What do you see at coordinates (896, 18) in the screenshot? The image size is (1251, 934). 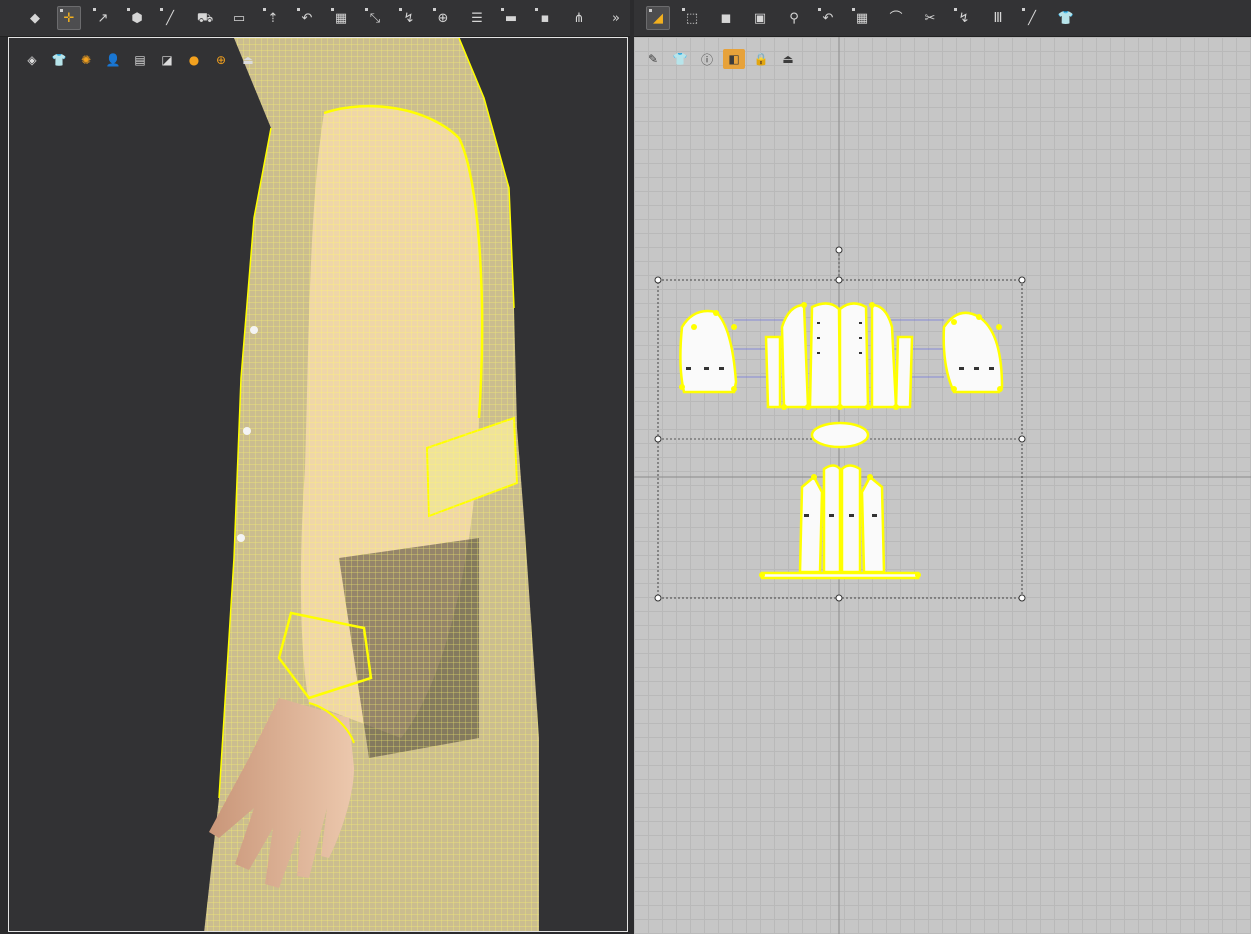 I see `ironing-icon: ⌒` at bounding box center [896, 18].